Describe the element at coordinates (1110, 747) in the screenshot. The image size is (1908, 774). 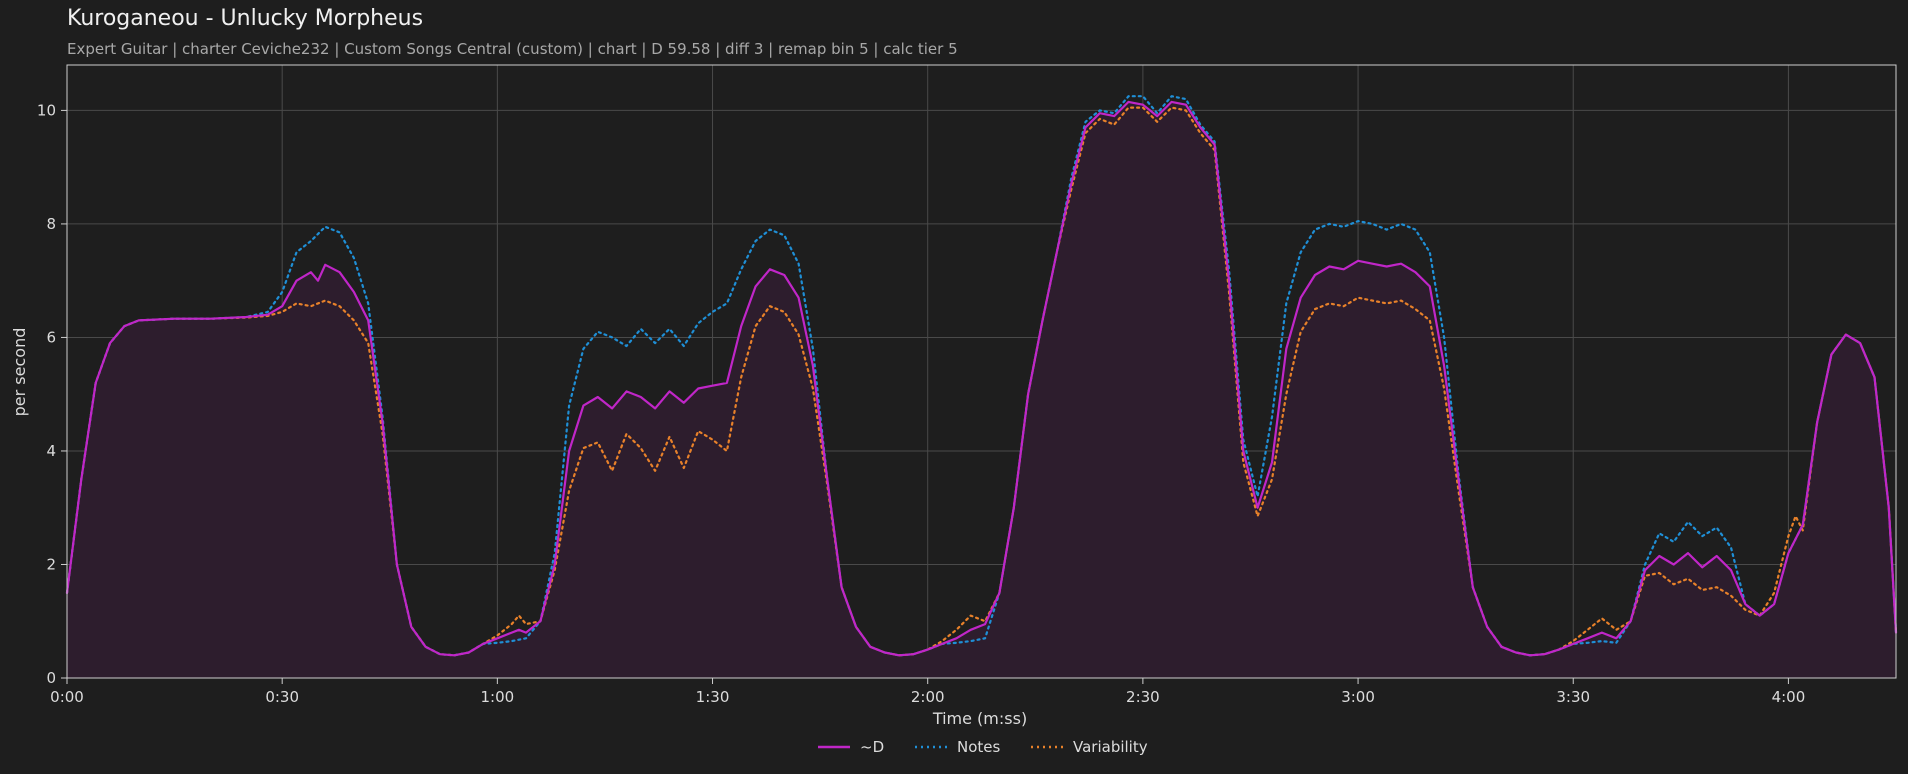
I see `legend-label: Variability` at that location.